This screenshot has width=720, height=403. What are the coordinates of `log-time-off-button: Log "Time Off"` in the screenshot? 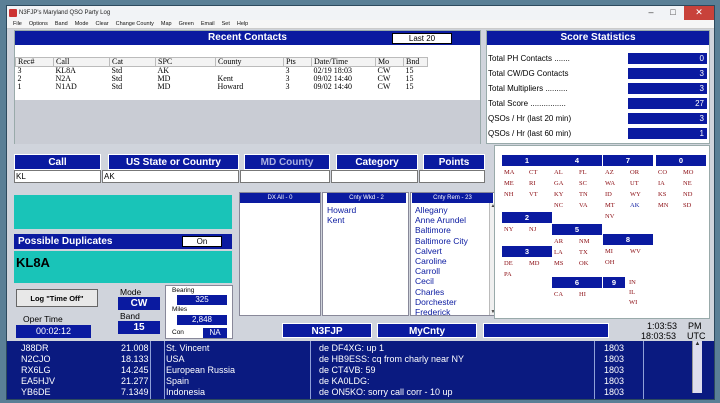 It's located at (57, 298).